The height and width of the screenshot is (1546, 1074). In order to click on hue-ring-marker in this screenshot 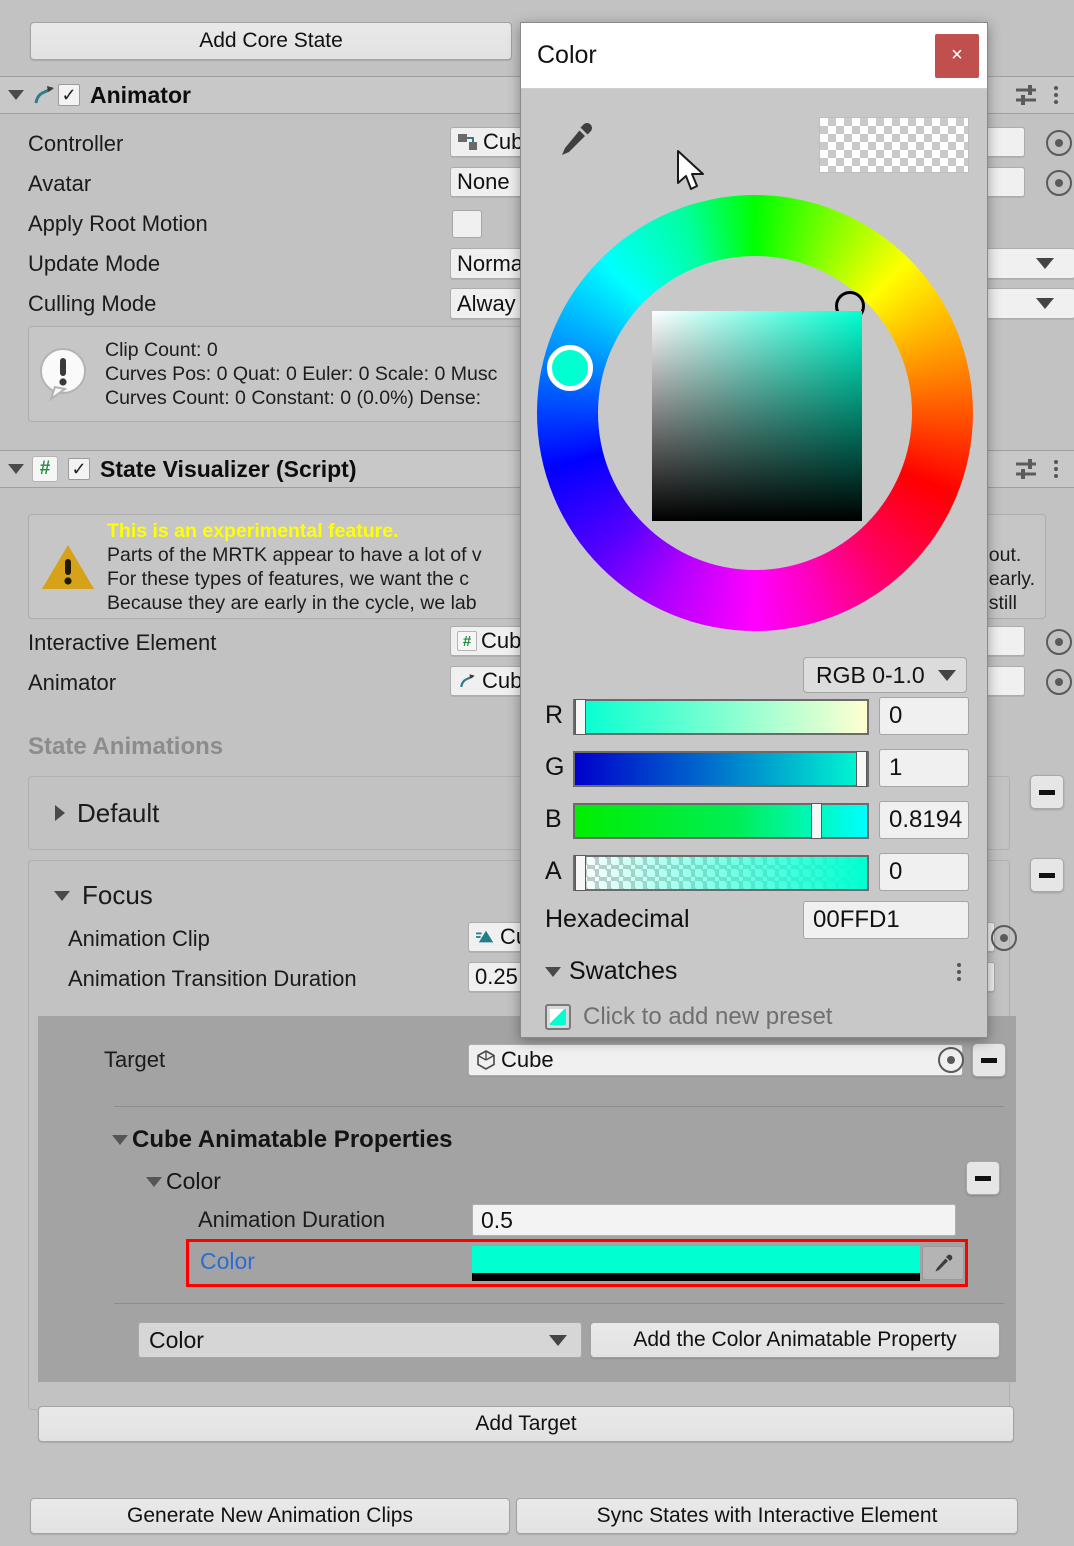, I will do `click(570, 368)`.